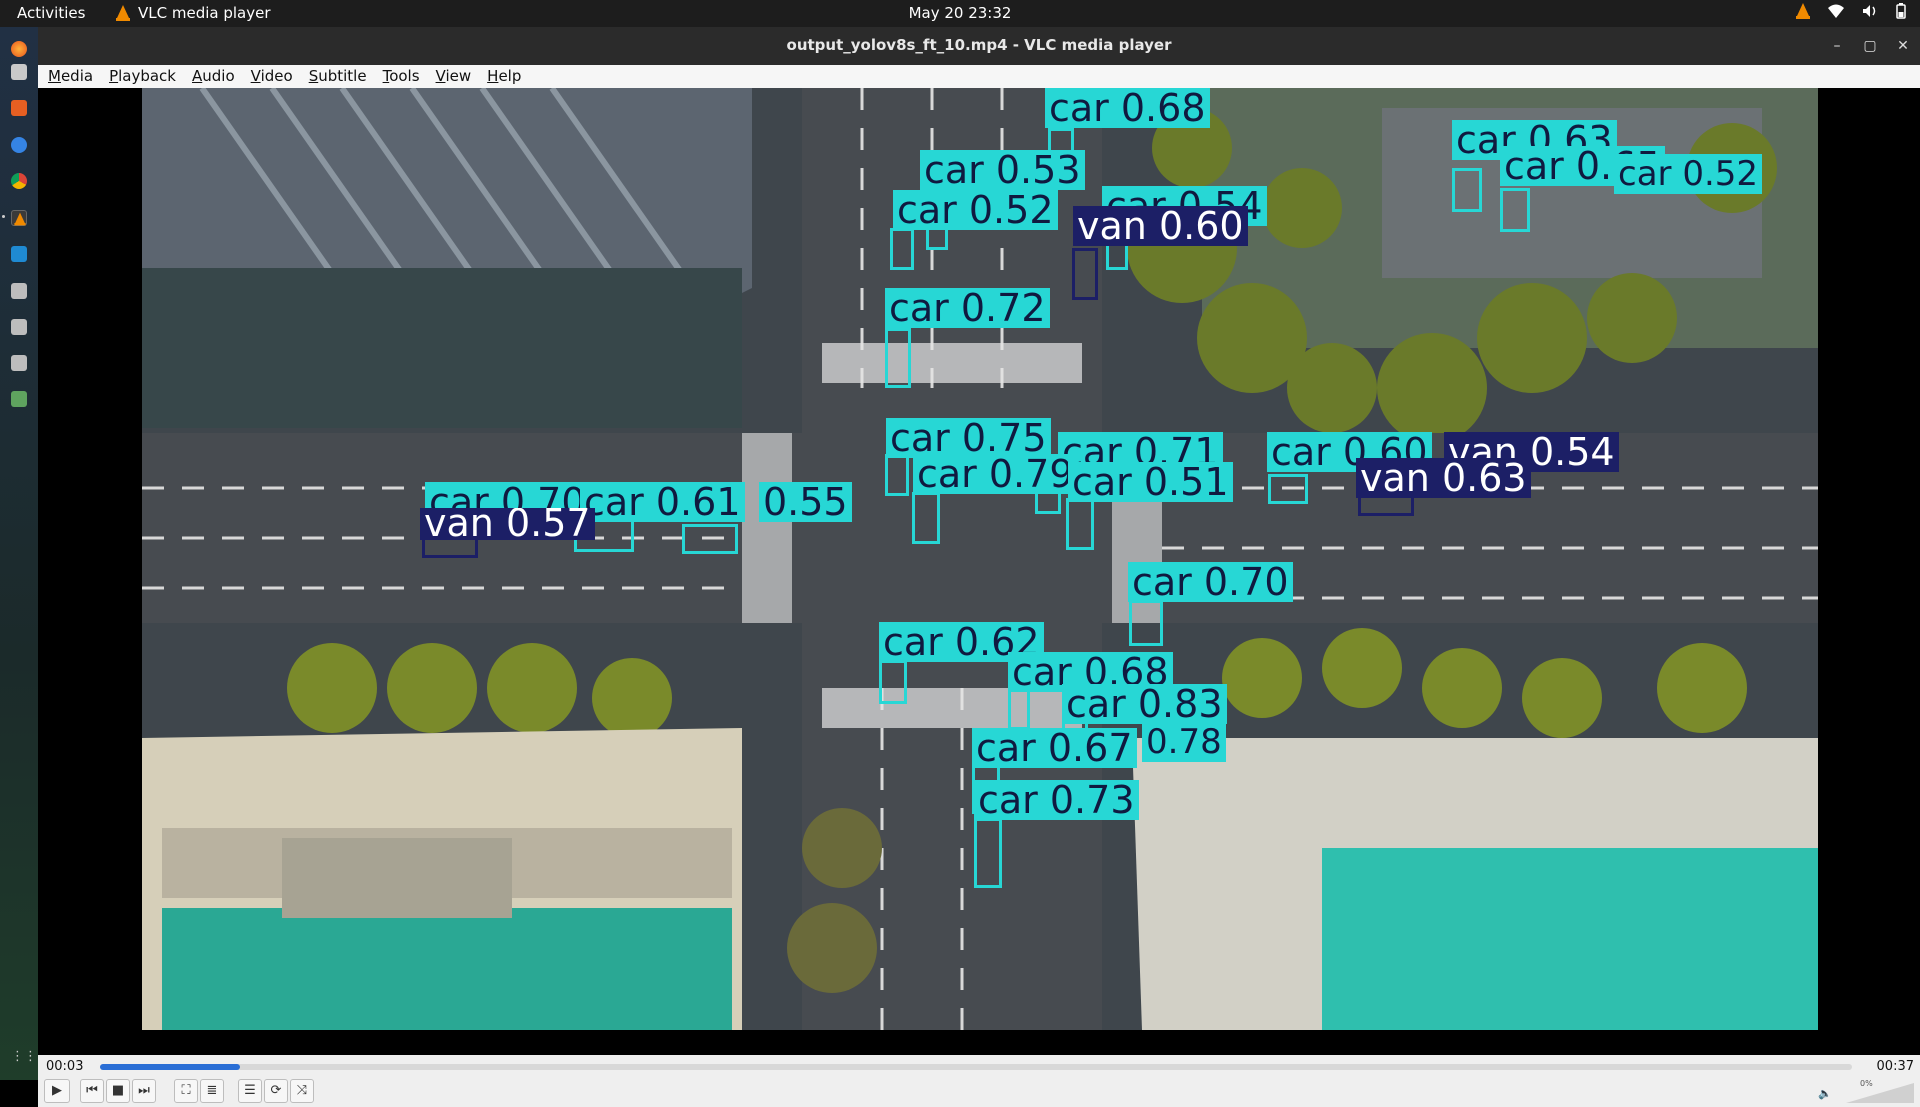 The width and height of the screenshot is (1920, 1107). Describe the element at coordinates (276, 1091) in the screenshot. I see `loop-icon: ⟳` at that location.